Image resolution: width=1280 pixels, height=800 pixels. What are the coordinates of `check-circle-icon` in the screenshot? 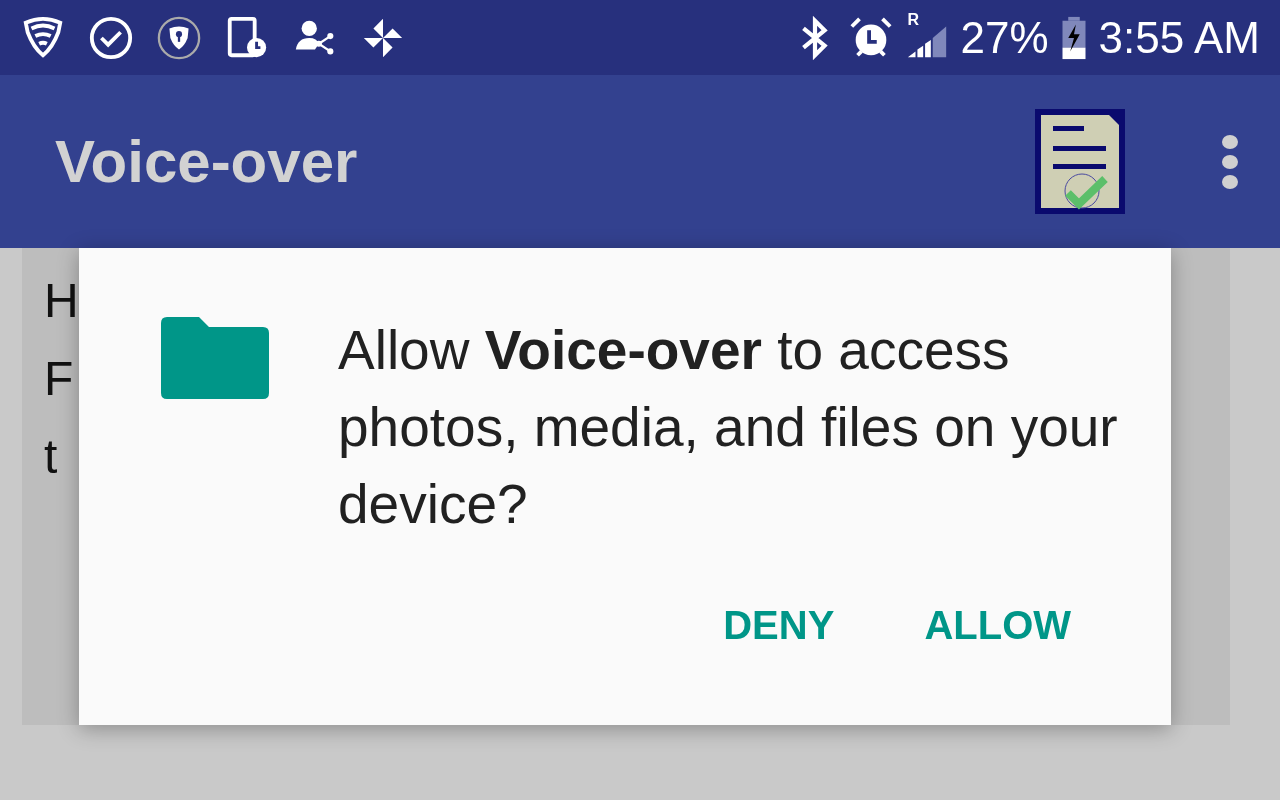 It's located at (111, 37).